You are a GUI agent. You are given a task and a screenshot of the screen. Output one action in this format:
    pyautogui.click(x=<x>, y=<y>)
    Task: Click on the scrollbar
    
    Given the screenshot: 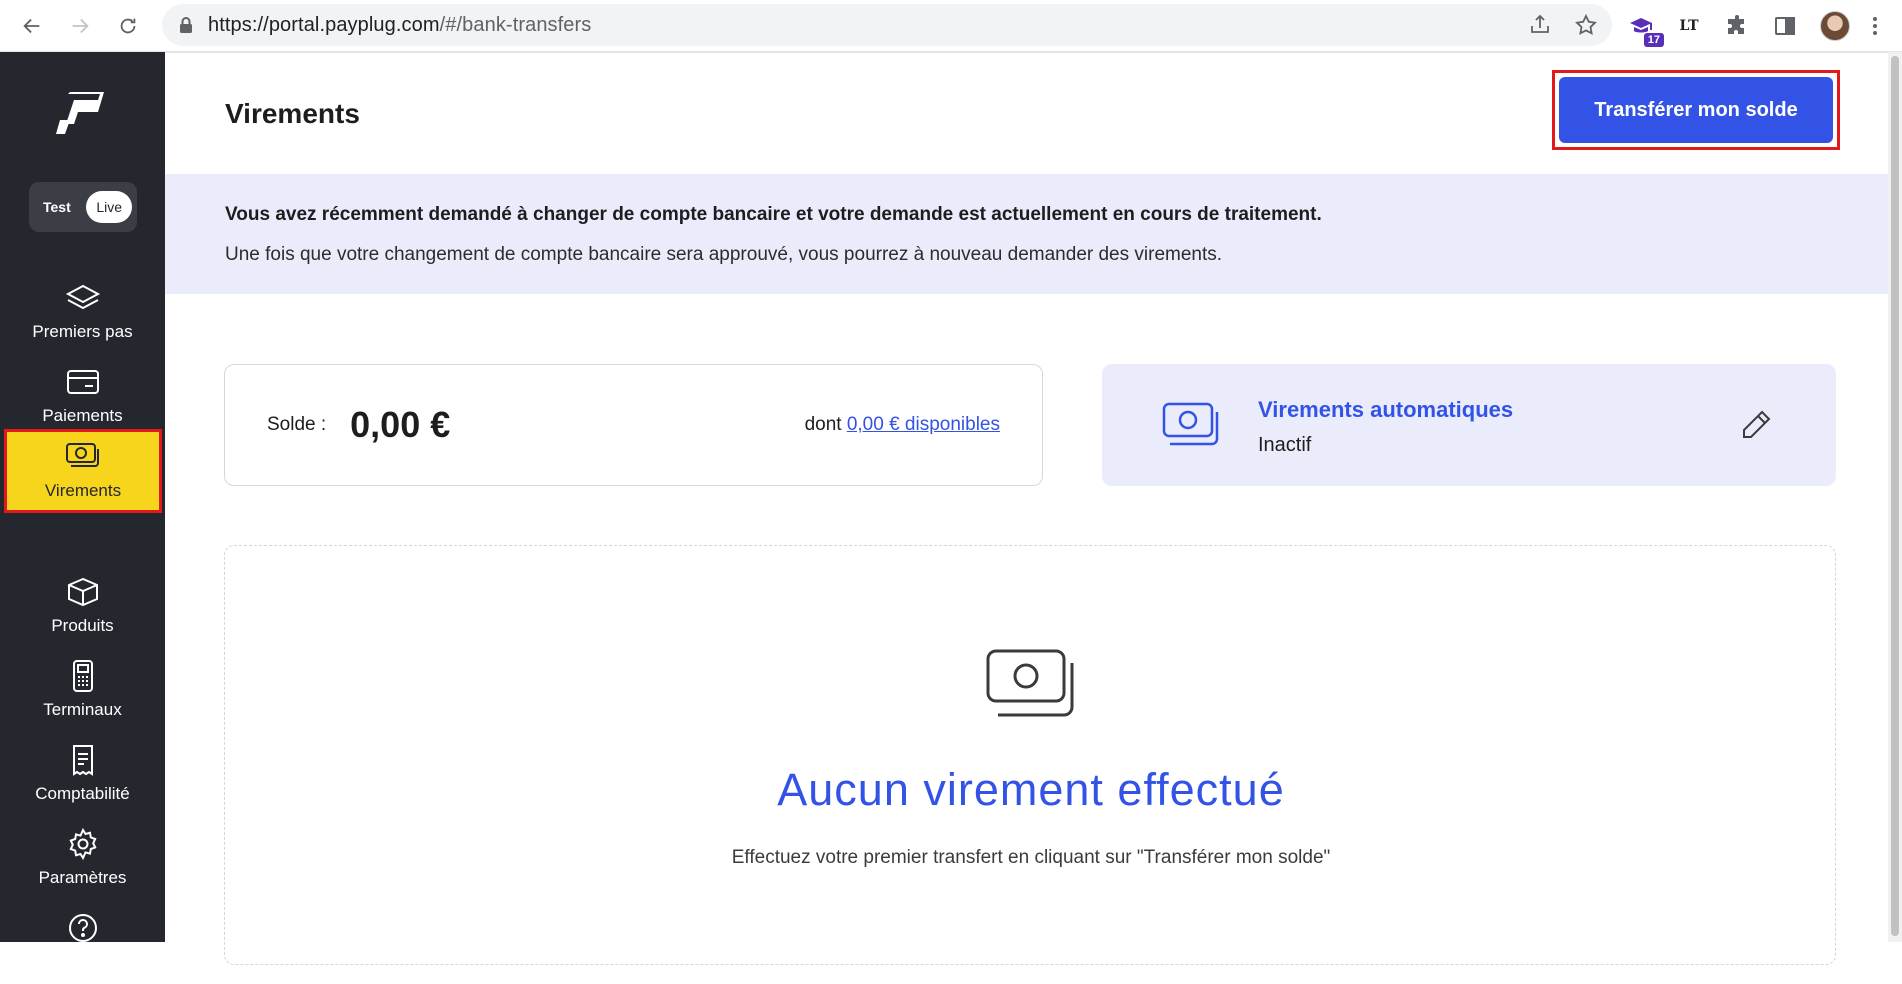 What is the action you would take?
    pyautogui.click(x=1895, y=497)
    